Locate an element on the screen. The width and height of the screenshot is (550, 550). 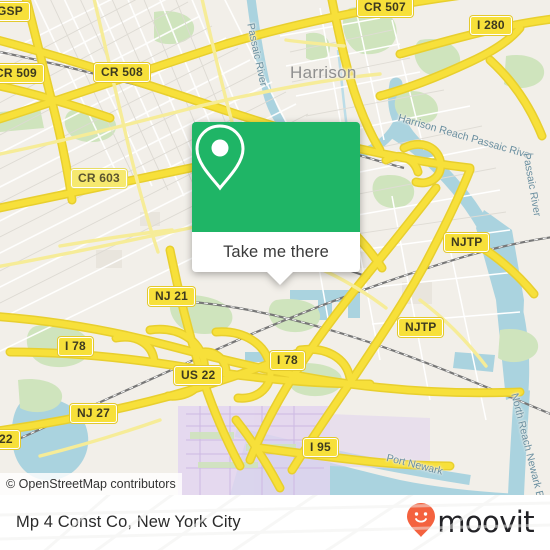
take-me-there-label: Take me there is located at coordinates (276, 251).